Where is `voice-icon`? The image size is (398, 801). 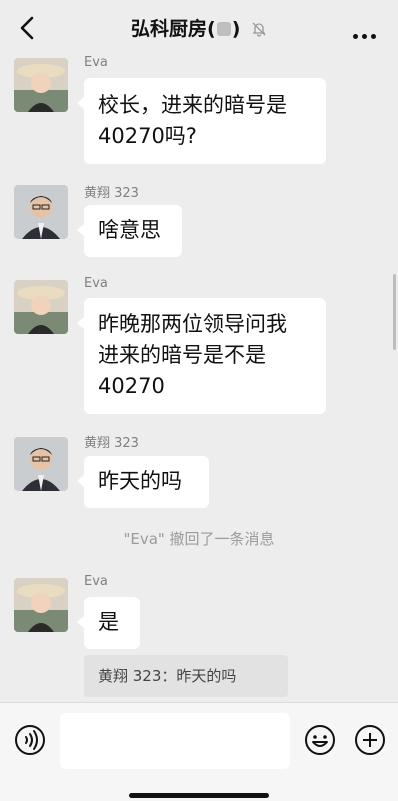
voice-icon is located at coordinates (30, 740).